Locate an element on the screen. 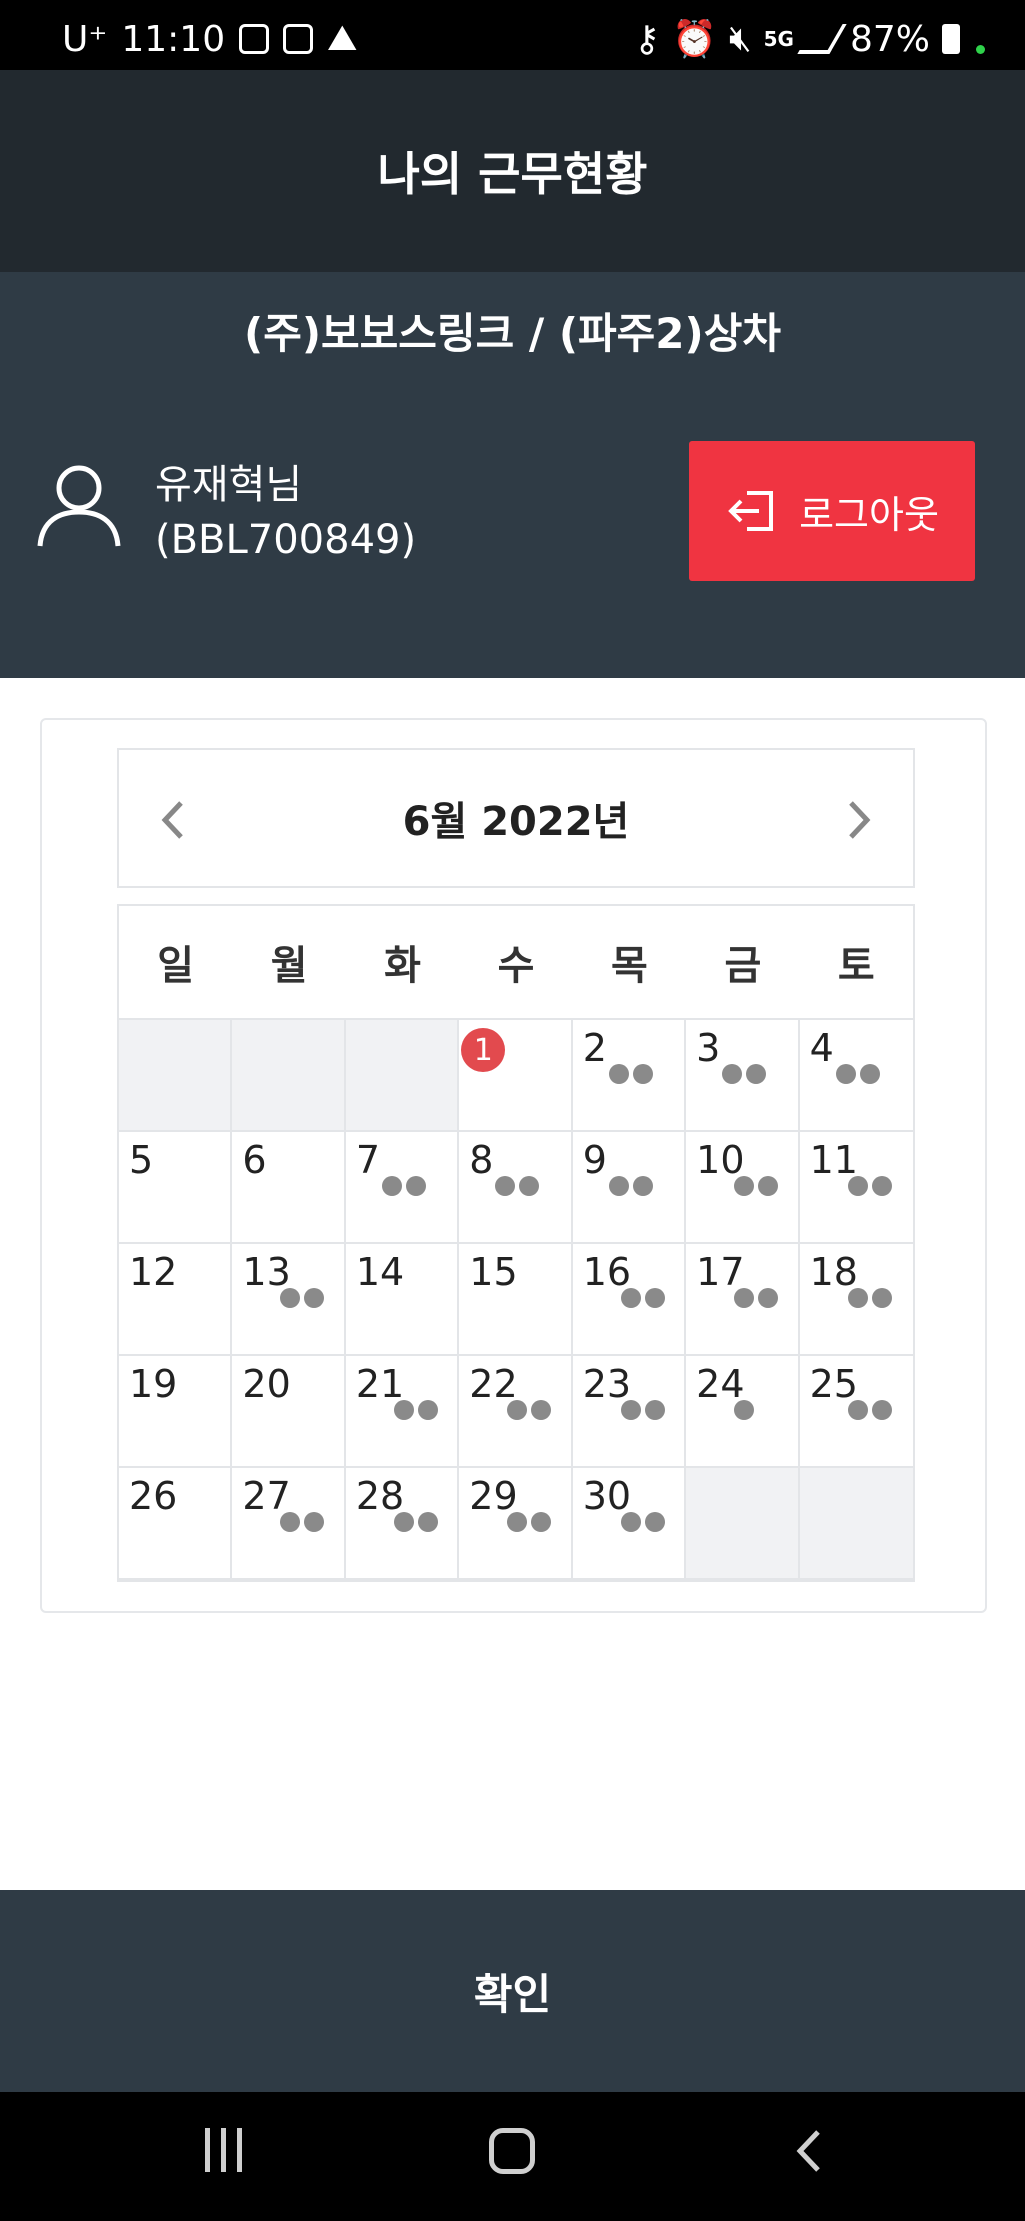 This screenshot has height=2221, width=1025. calendar-day: 20 is located at coordinates (289, 1412).